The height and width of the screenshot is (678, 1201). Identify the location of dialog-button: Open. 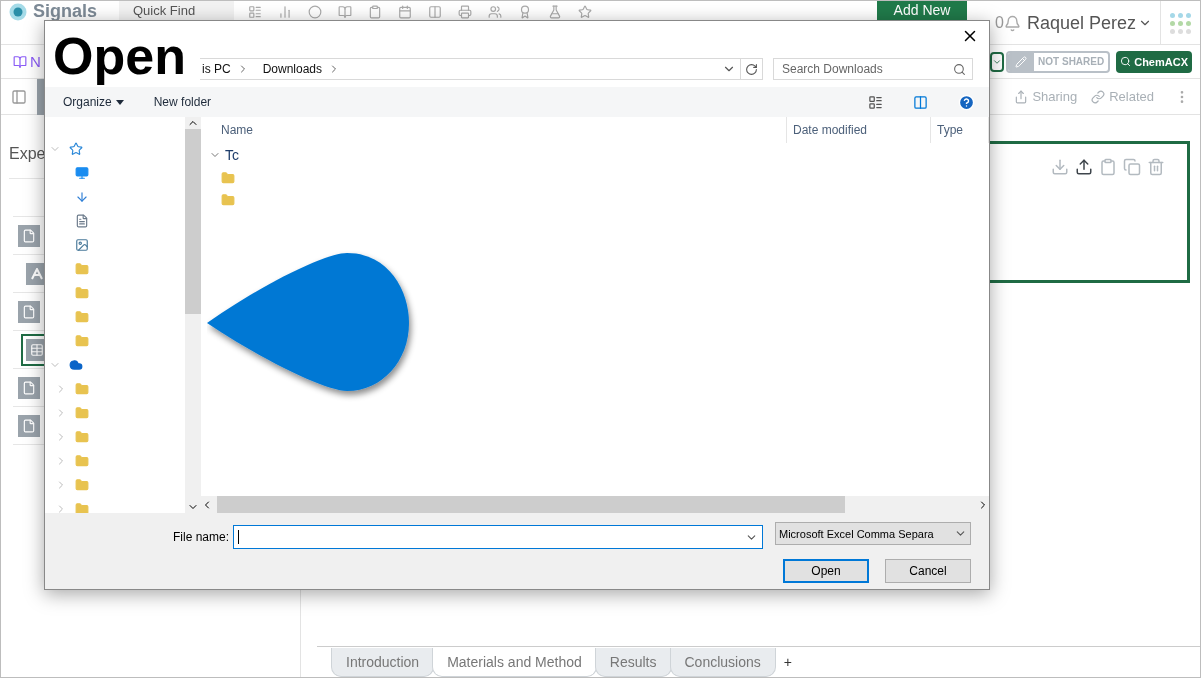
(826, 571).